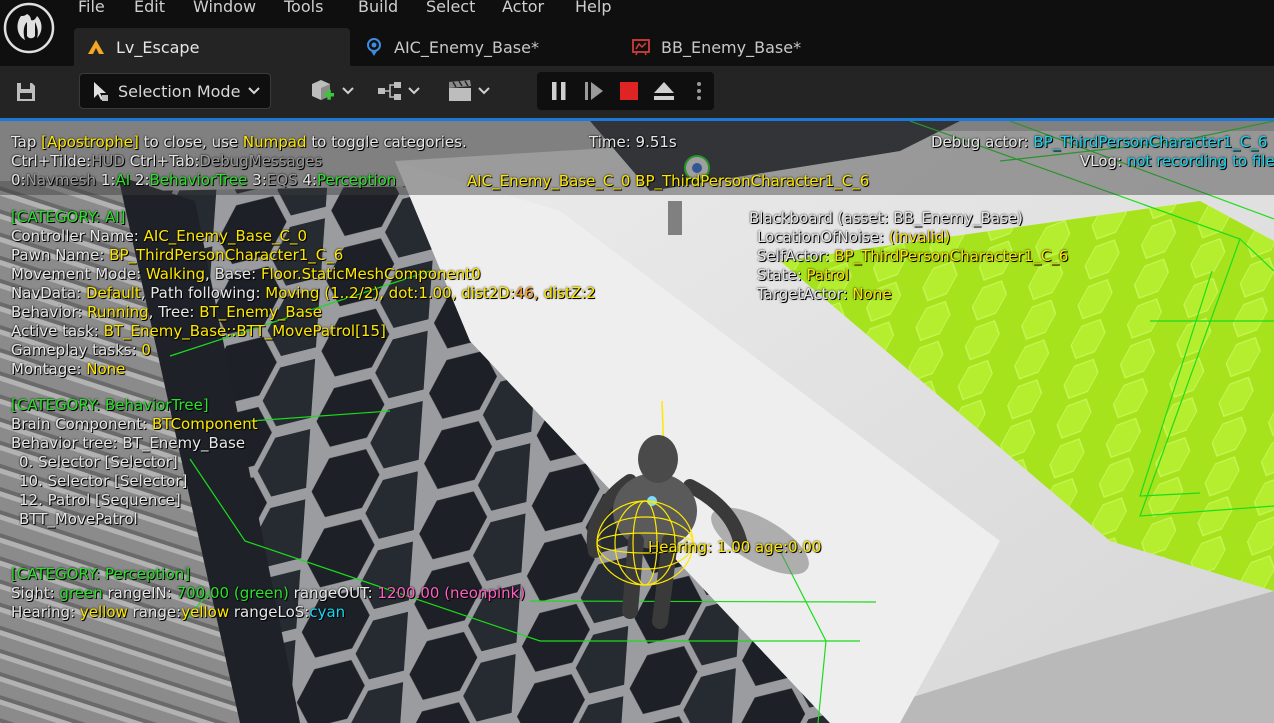  I want to click on pause-icon, so click(559, 91).